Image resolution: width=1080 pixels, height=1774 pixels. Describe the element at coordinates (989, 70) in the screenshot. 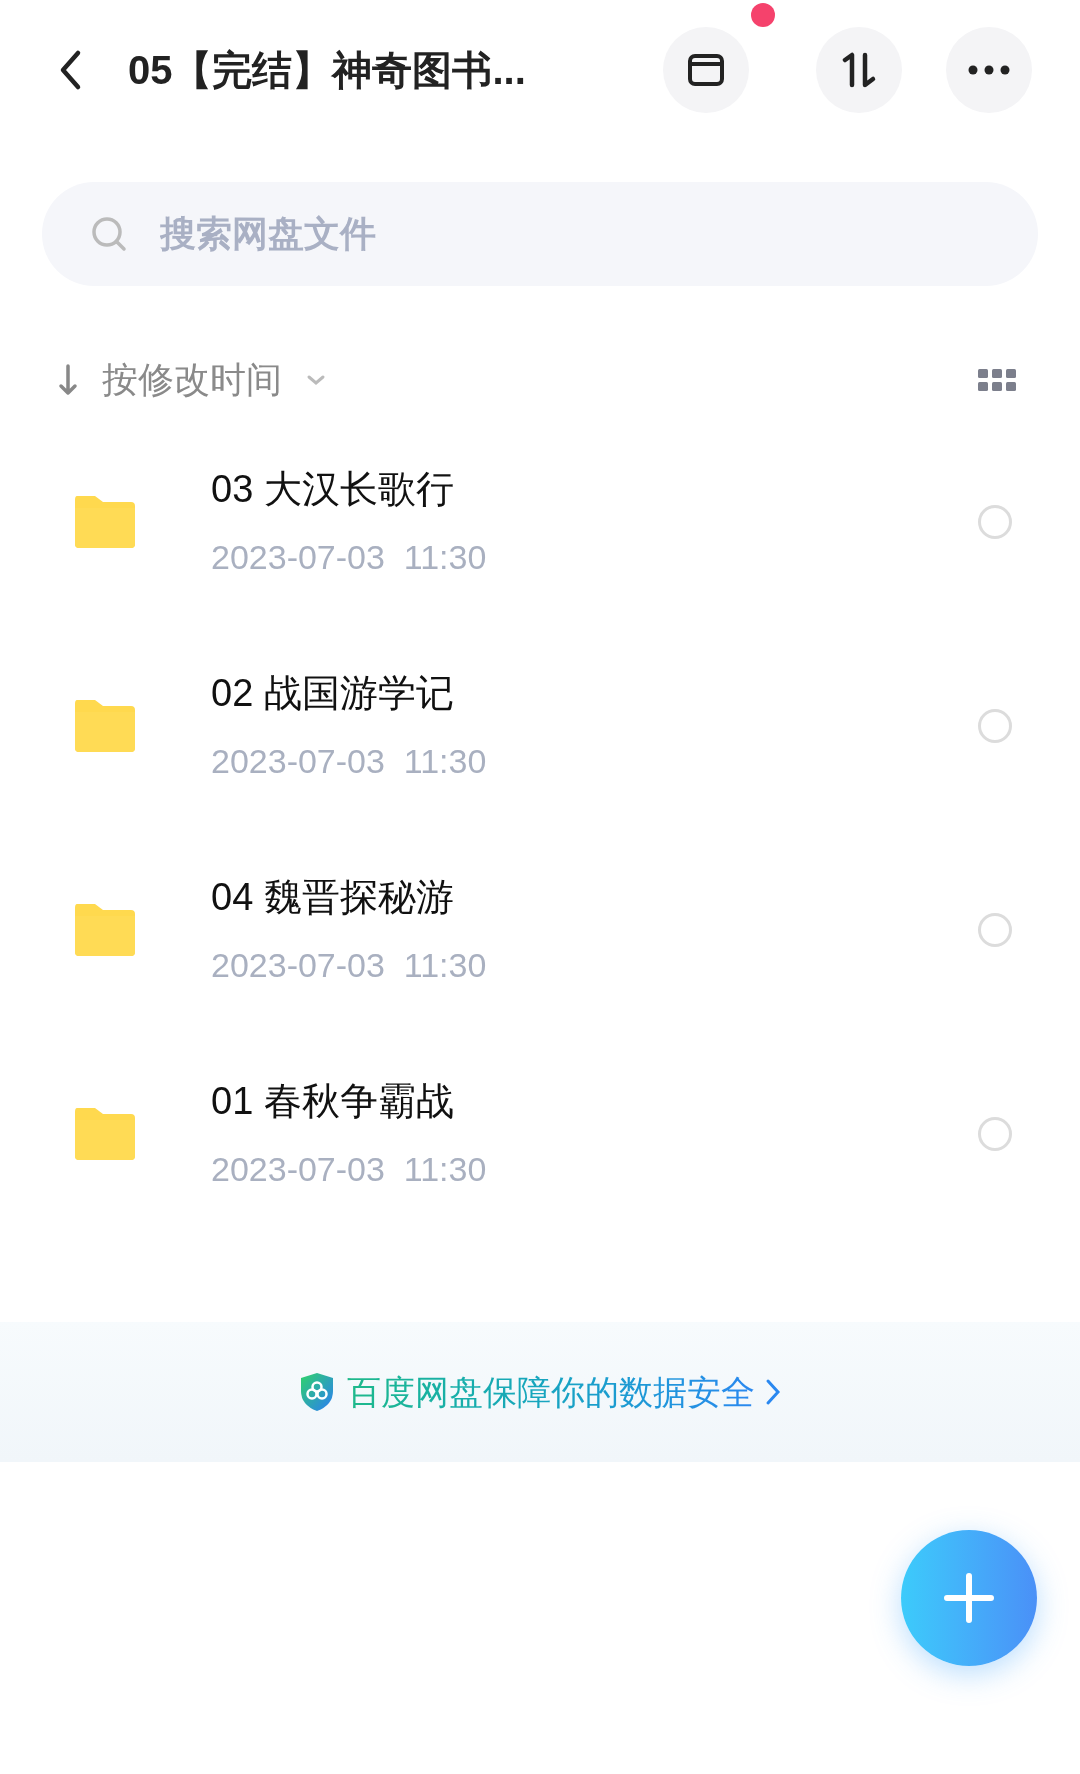

I see `more-icon` at that location.